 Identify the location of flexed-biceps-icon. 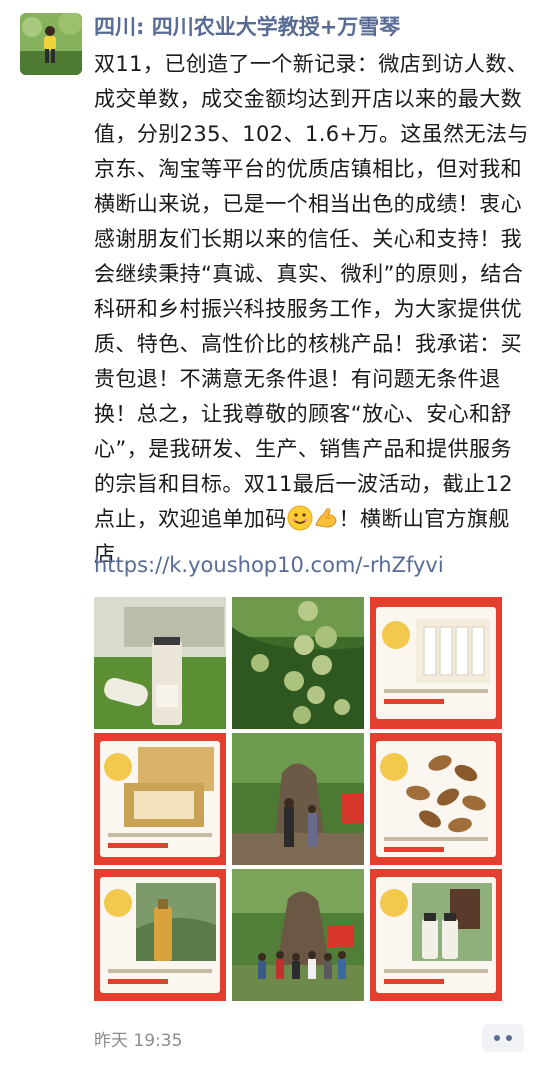
(326, 518).